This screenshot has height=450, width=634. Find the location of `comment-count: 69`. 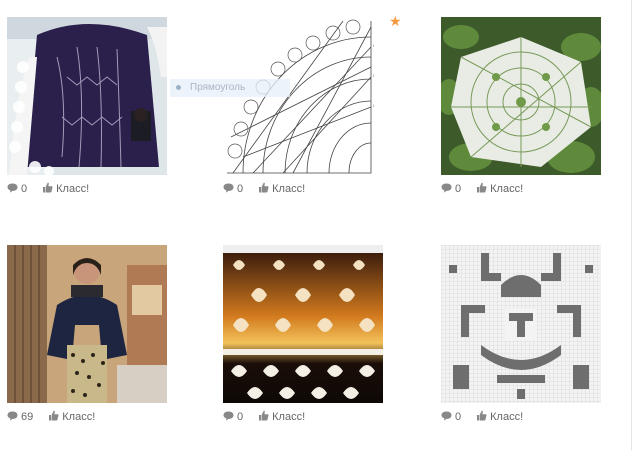

comment-count: 69 is located at coordinates (27, 417).